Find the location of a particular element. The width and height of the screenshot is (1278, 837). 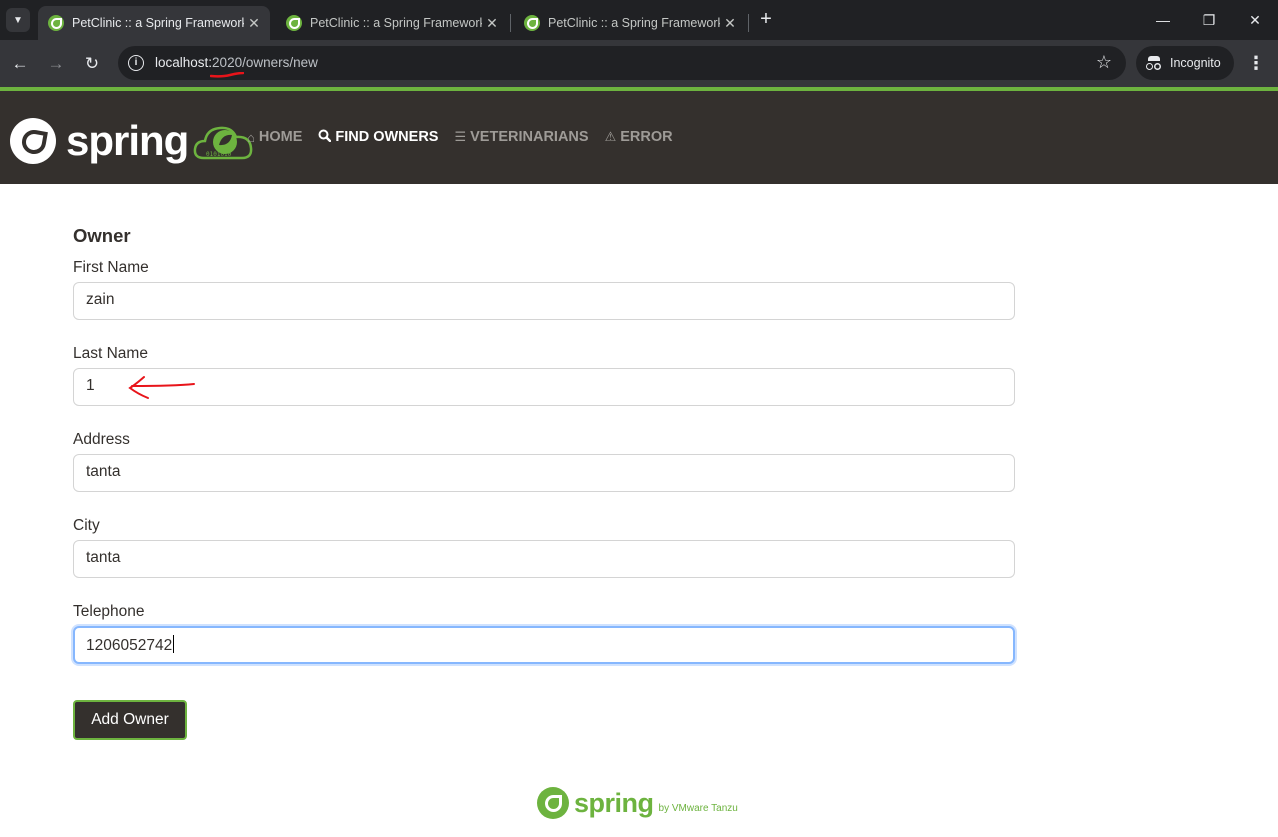

address-input: tanta is located at coordinates (544, 473).